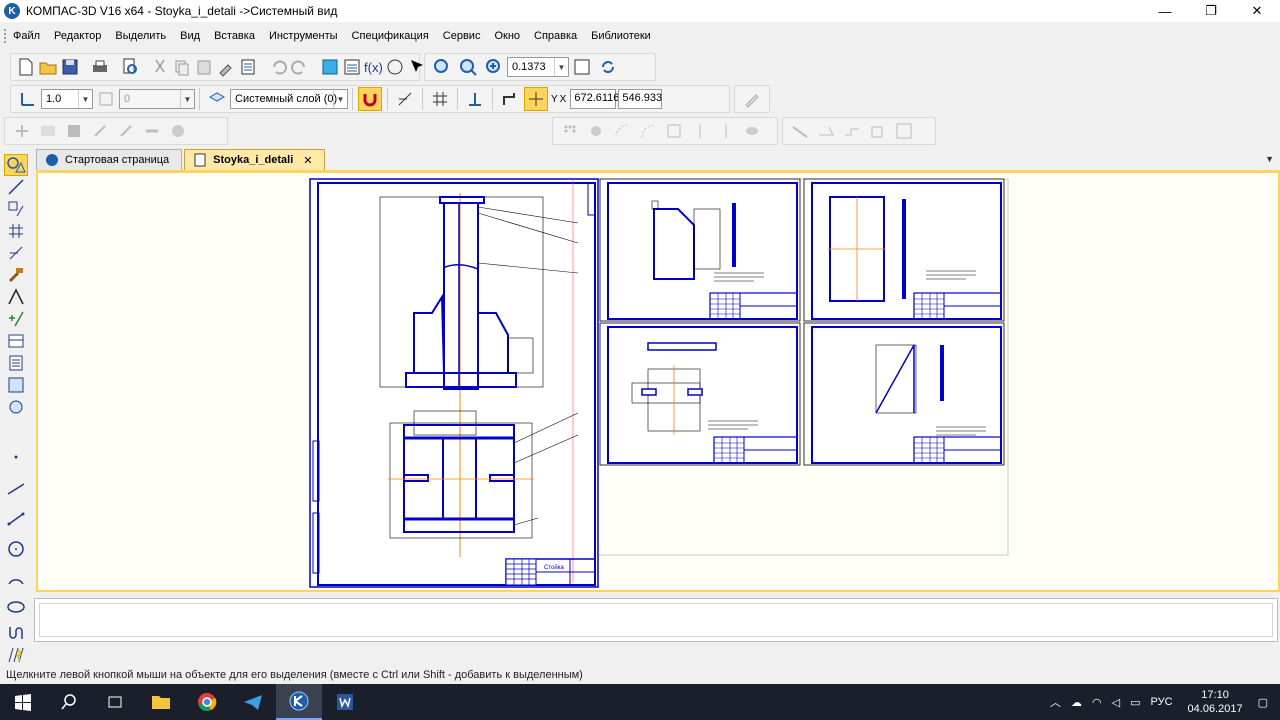  I want to click on cycle-icon, so click(178, 131).